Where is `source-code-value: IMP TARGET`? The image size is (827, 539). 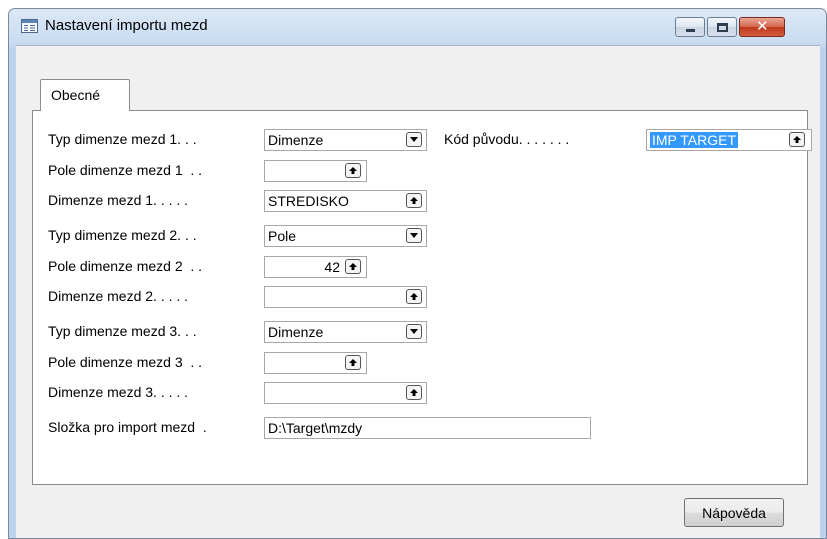
source-code-value: IMP TARGET is located at coordinates (694, 140).